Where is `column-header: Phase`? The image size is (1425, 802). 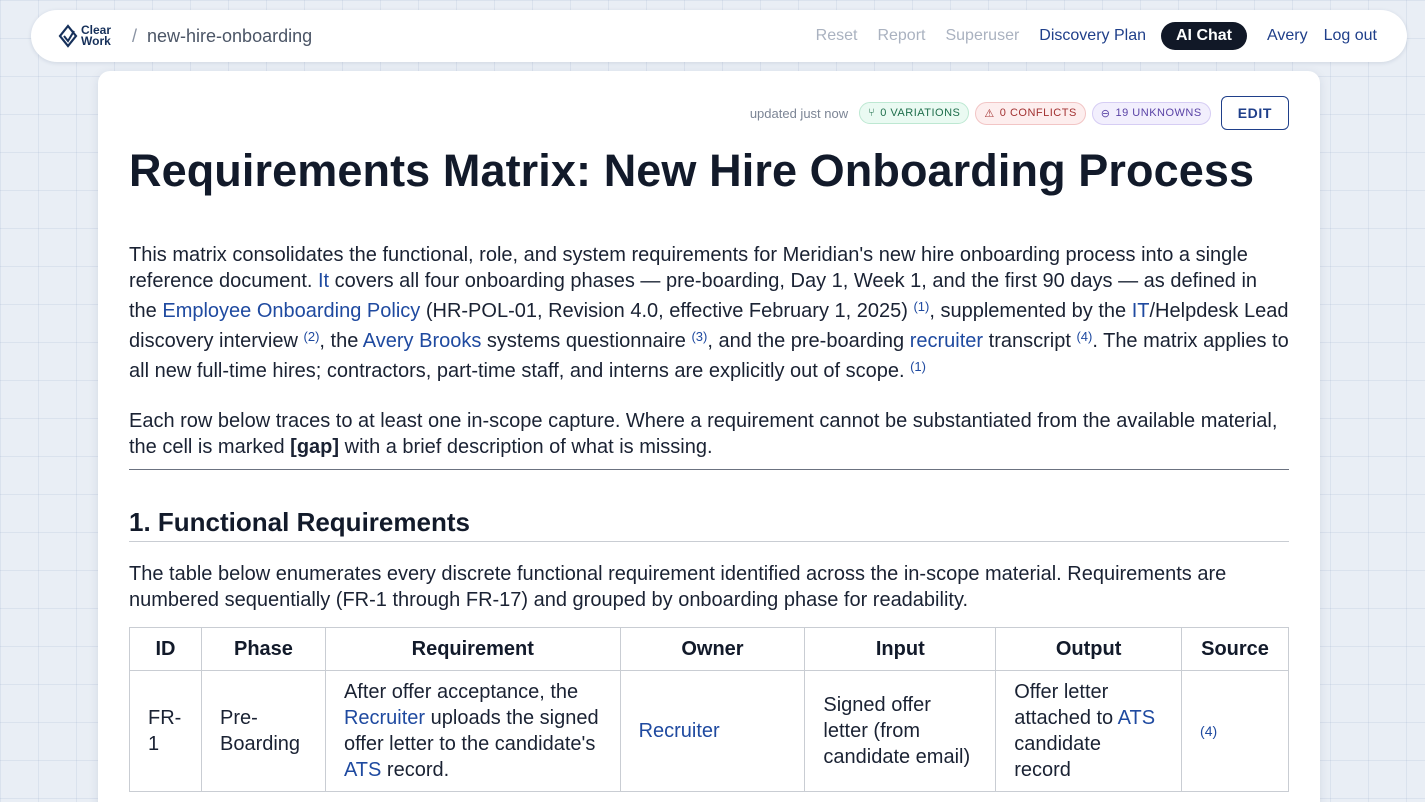 column-header: Phase is located at coordinates (263, 649).